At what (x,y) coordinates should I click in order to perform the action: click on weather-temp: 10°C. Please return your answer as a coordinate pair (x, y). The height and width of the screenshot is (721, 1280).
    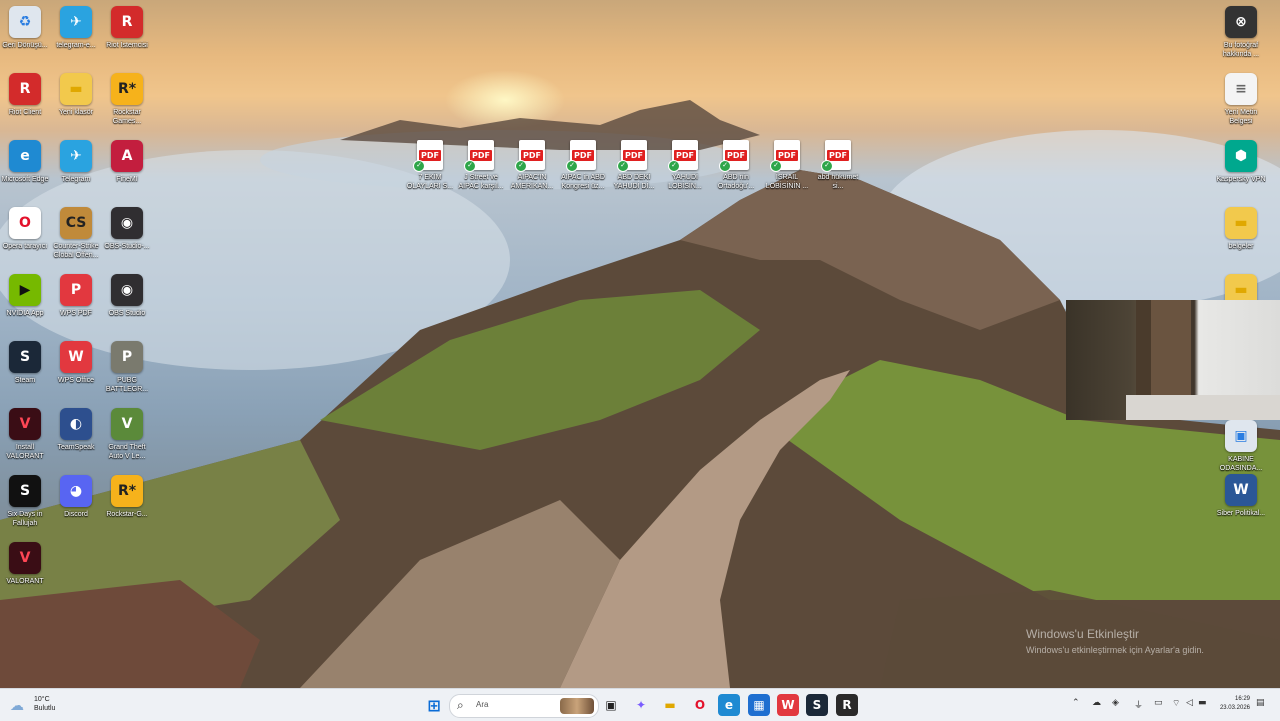
    Looking at the image, I should click on (42, 699).